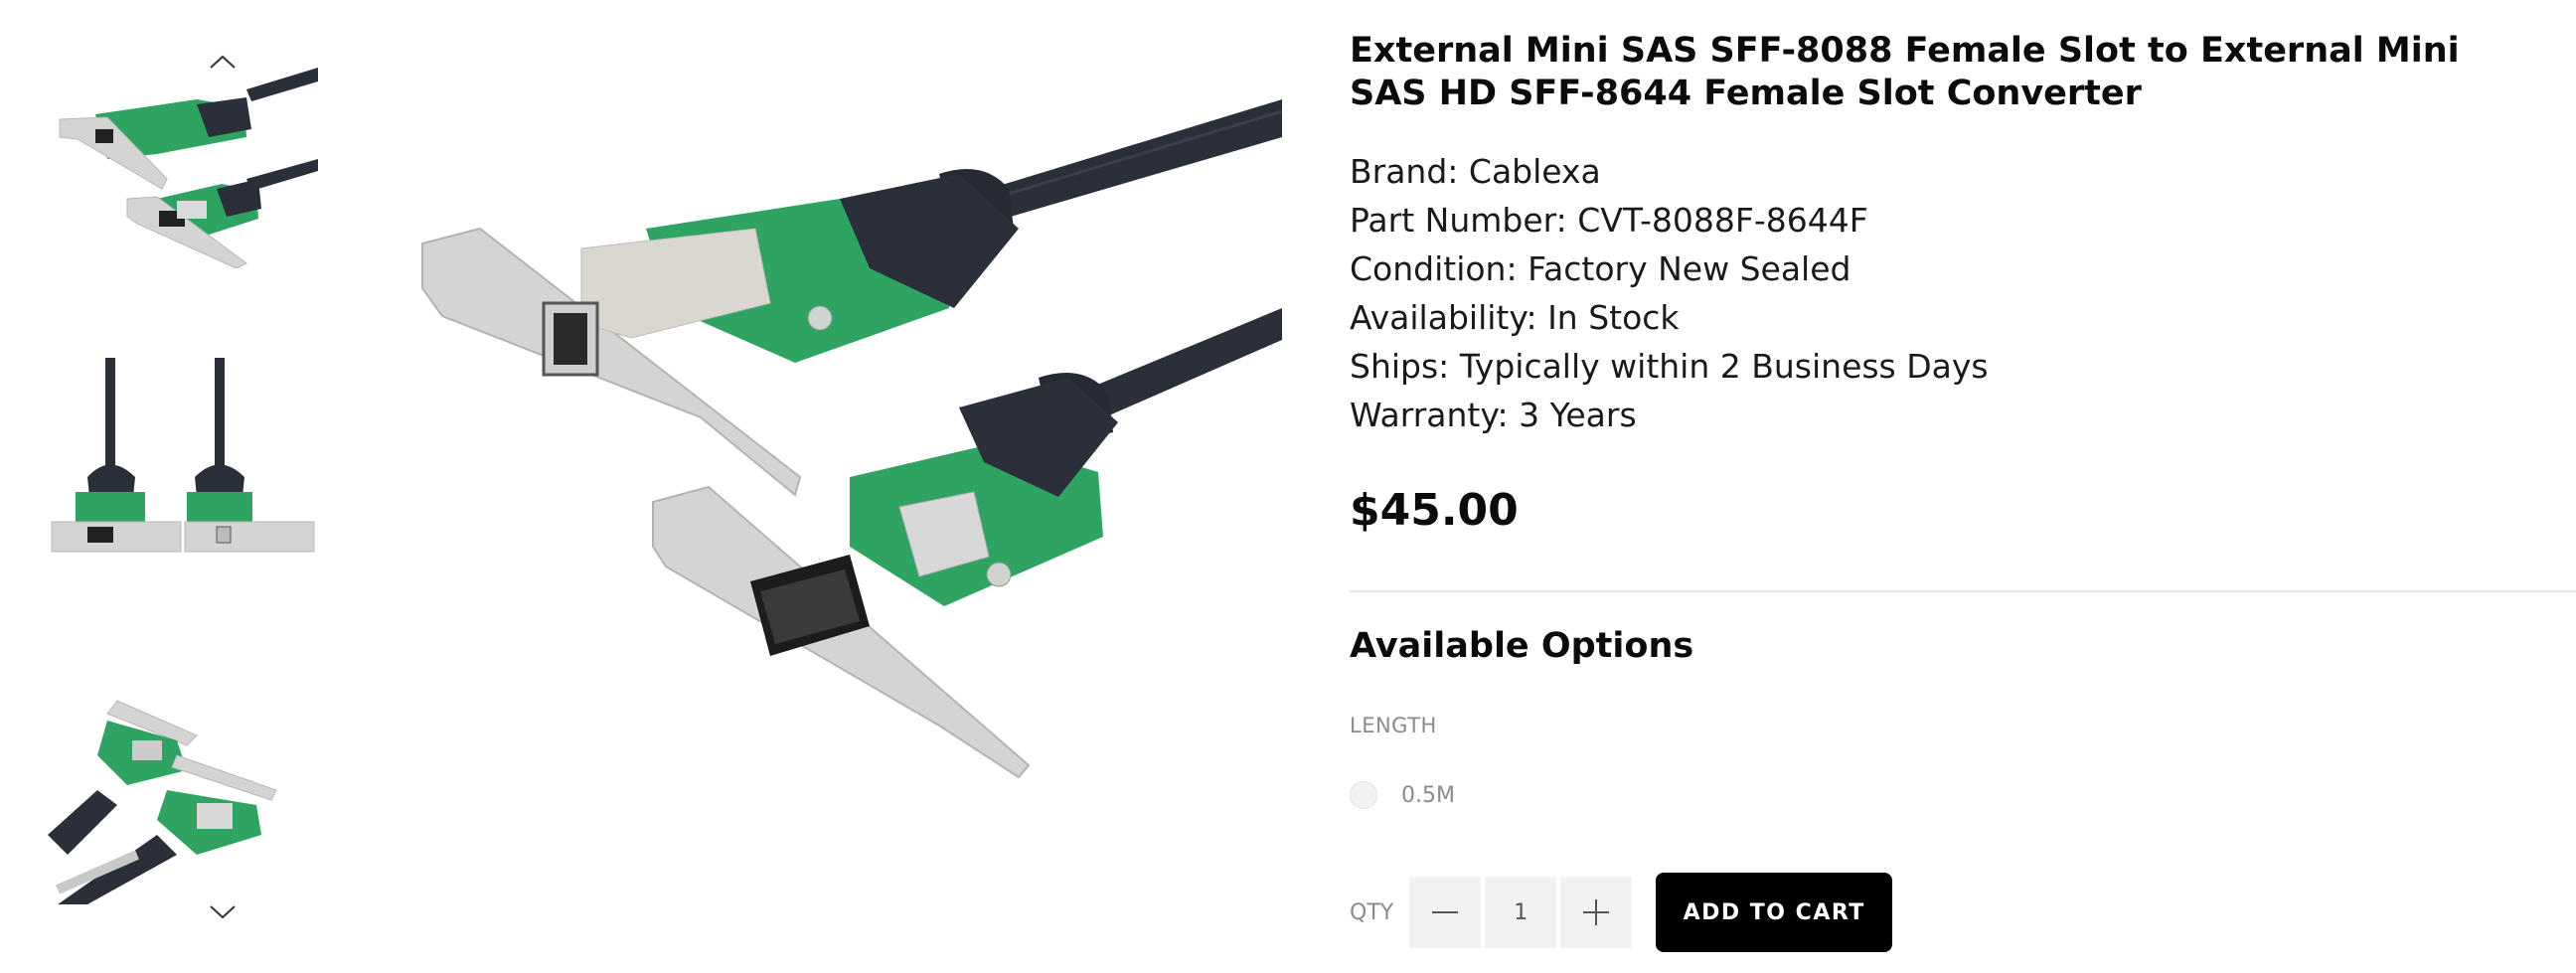 The height and width of the screenshot is (973, 2576). What do you see at coordinates (223, 911) in the screenshot?
I see `chevron-down-icon` at bounding box center [223, 911].